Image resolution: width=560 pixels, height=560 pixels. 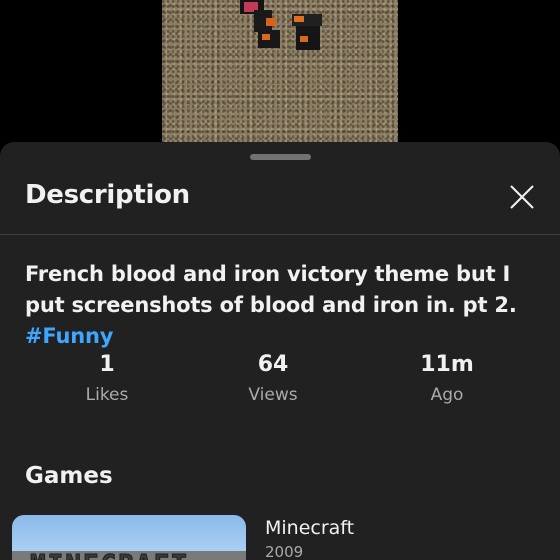 What do you see at coordinates (310, 528) in the screenshot?
I see `game-name: Minecraft` at bounding box center [310, 528].